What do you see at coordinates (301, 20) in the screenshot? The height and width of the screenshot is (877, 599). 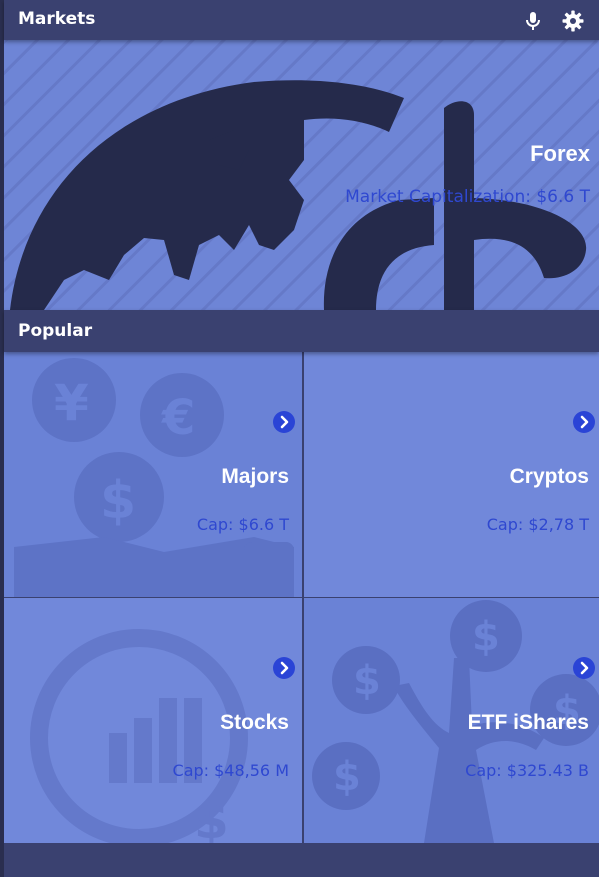 I see `app-header: Markets` at bounding box center [301, 20].